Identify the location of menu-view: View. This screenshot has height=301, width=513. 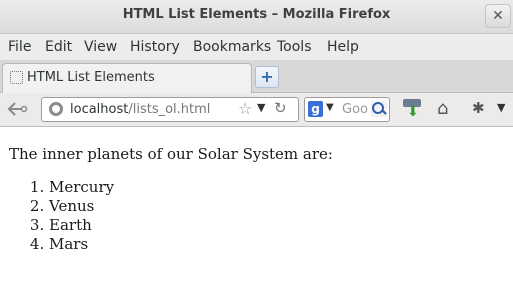
(100, 47).